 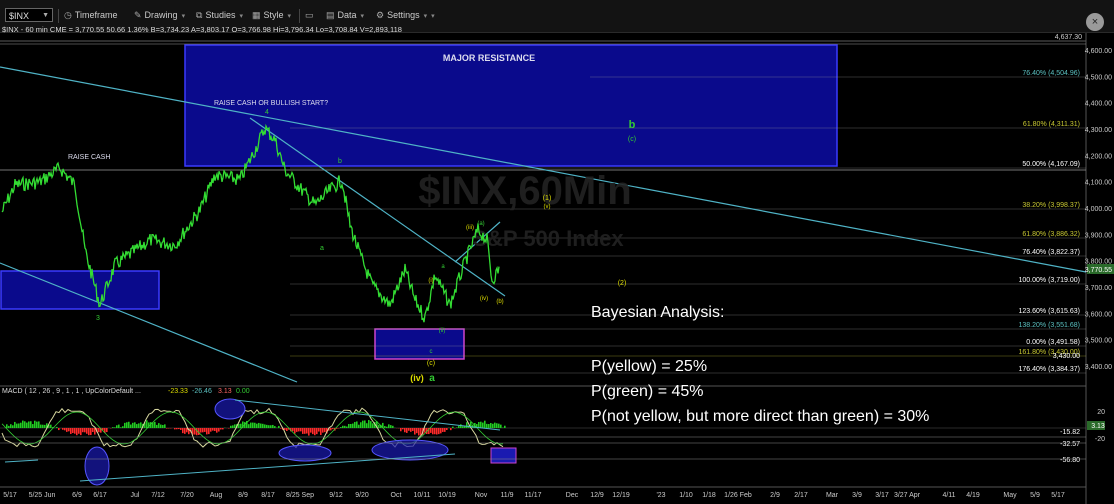 I want to click on time-tick-label: 12/9, so click(x=597, y=495).